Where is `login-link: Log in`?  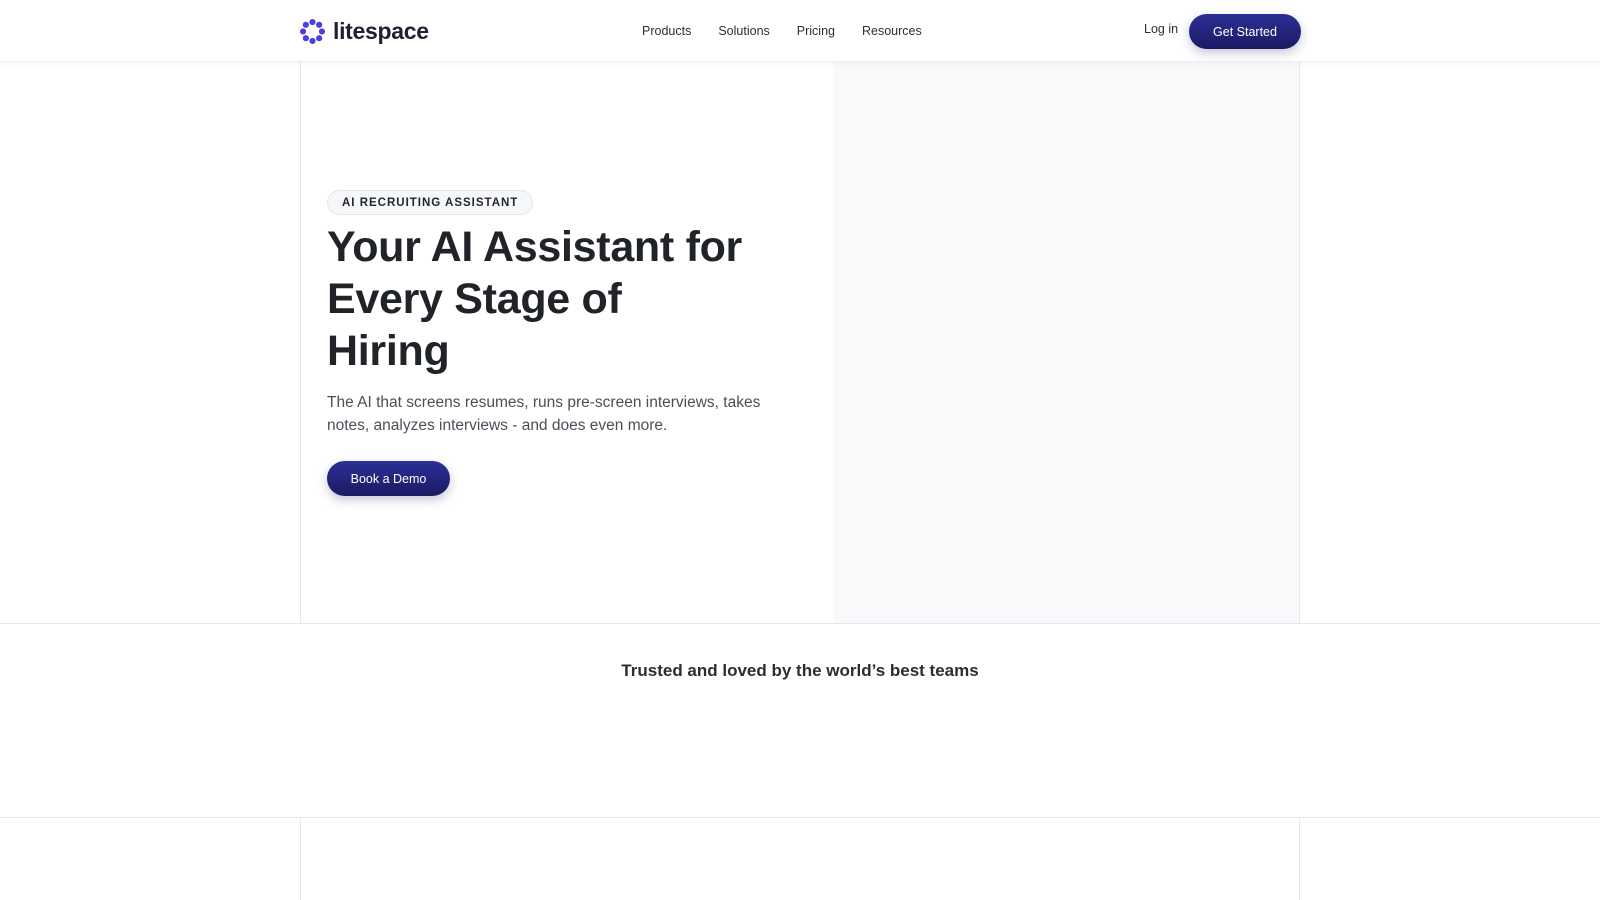
login-link: Log in is located at coordinates (1161, 29).